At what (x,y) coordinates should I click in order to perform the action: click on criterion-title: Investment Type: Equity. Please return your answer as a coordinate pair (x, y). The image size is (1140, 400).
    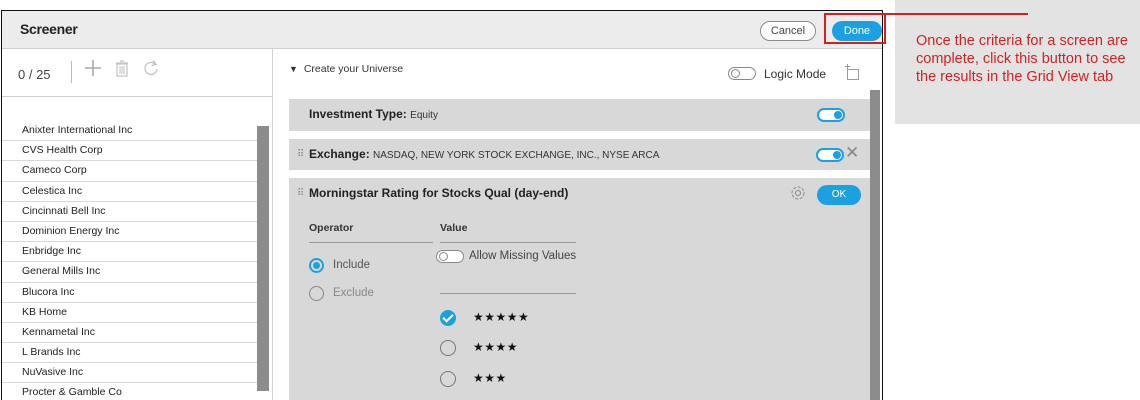
    Looking at the image, I should click on (373, 114).